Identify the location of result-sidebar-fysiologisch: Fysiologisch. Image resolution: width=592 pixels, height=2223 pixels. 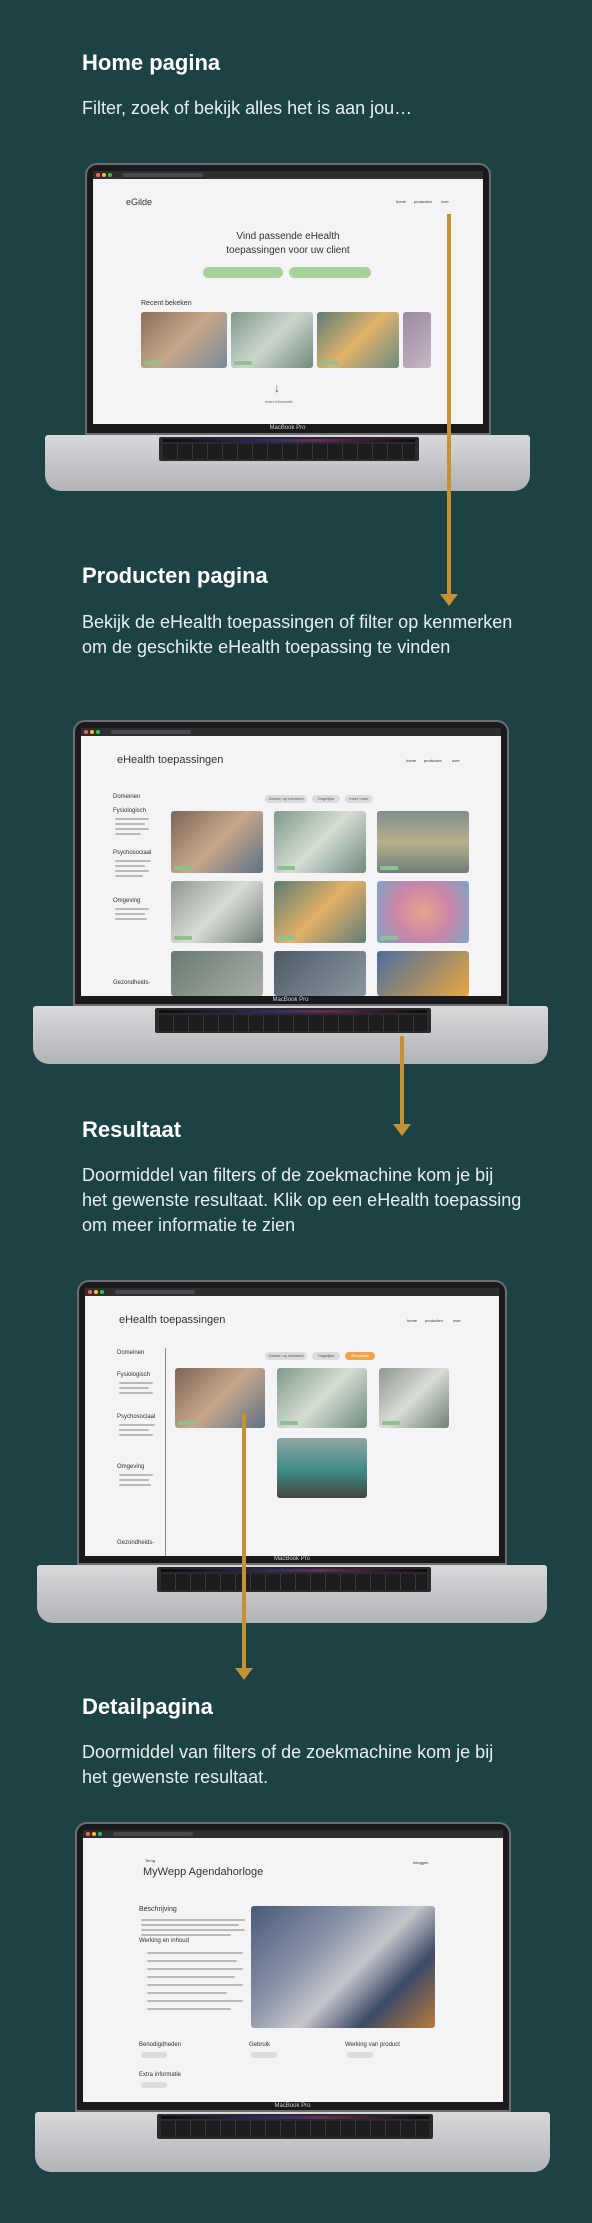
(133, 1375).